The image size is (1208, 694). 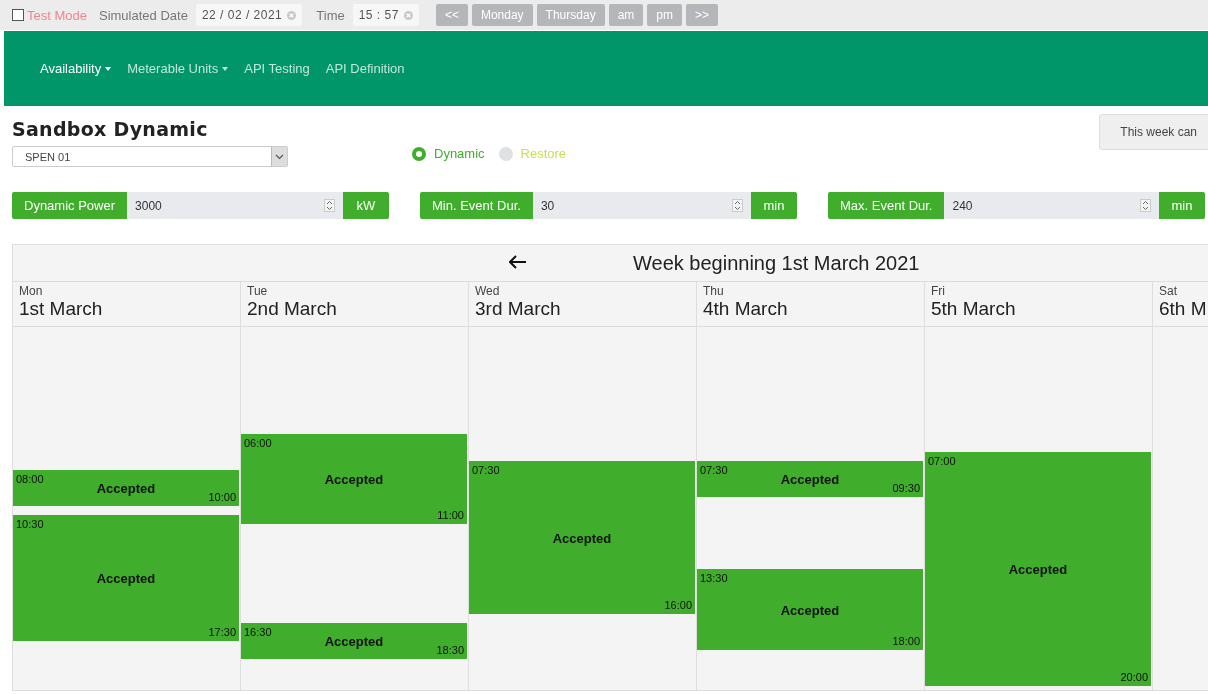 What do you see at coordinates (258, 632) in the screenshot?
I see `start-time: 16:30` at bounding box center [258, 632].